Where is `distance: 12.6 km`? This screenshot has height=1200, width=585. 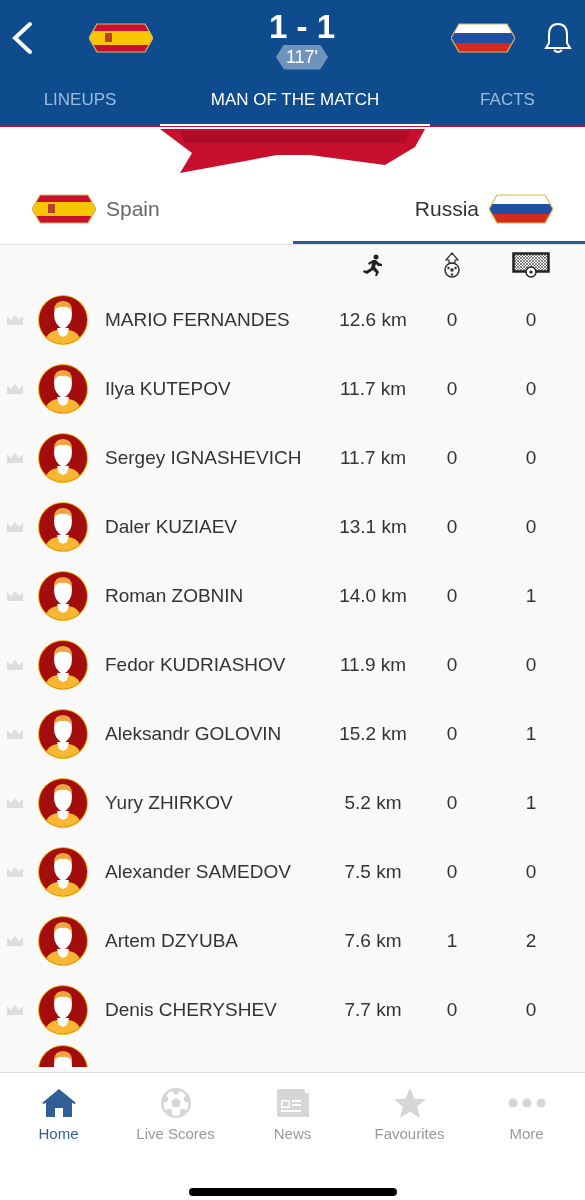 distance: 12.6 km is located at coordinates (373, 319).